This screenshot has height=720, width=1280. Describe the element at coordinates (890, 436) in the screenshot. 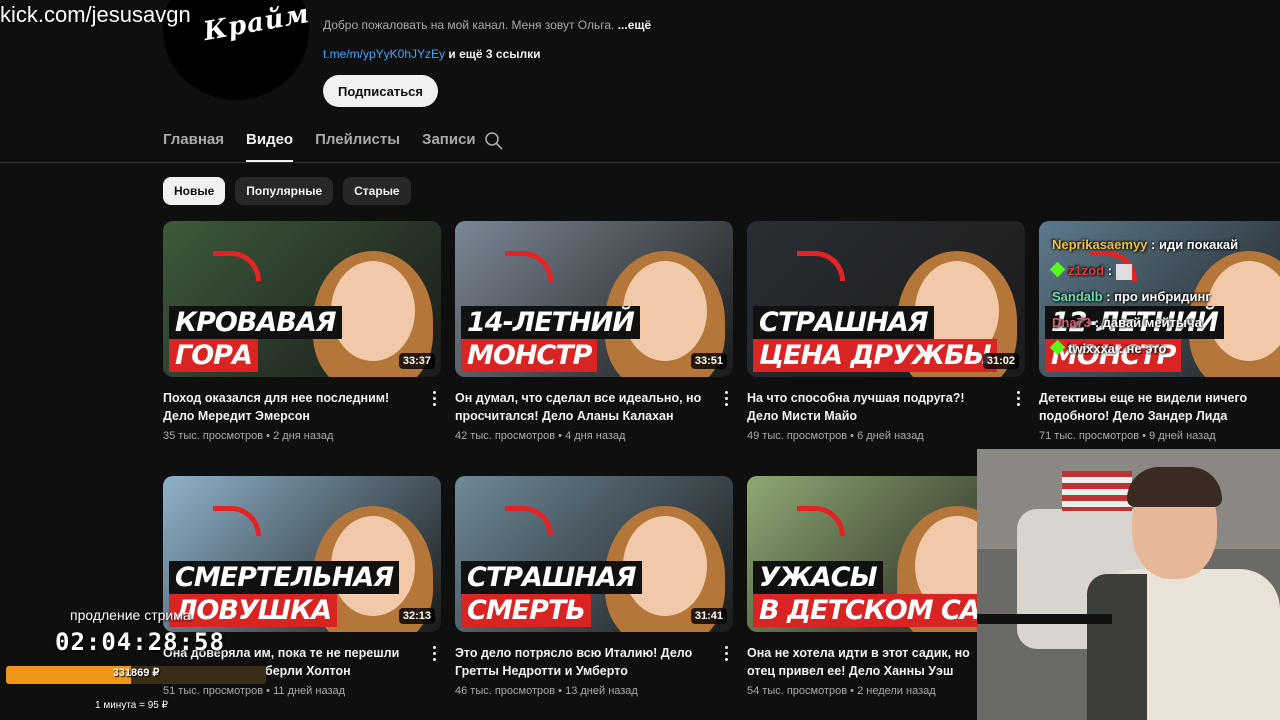

I see `video-age: 6 дней назад` at that location.